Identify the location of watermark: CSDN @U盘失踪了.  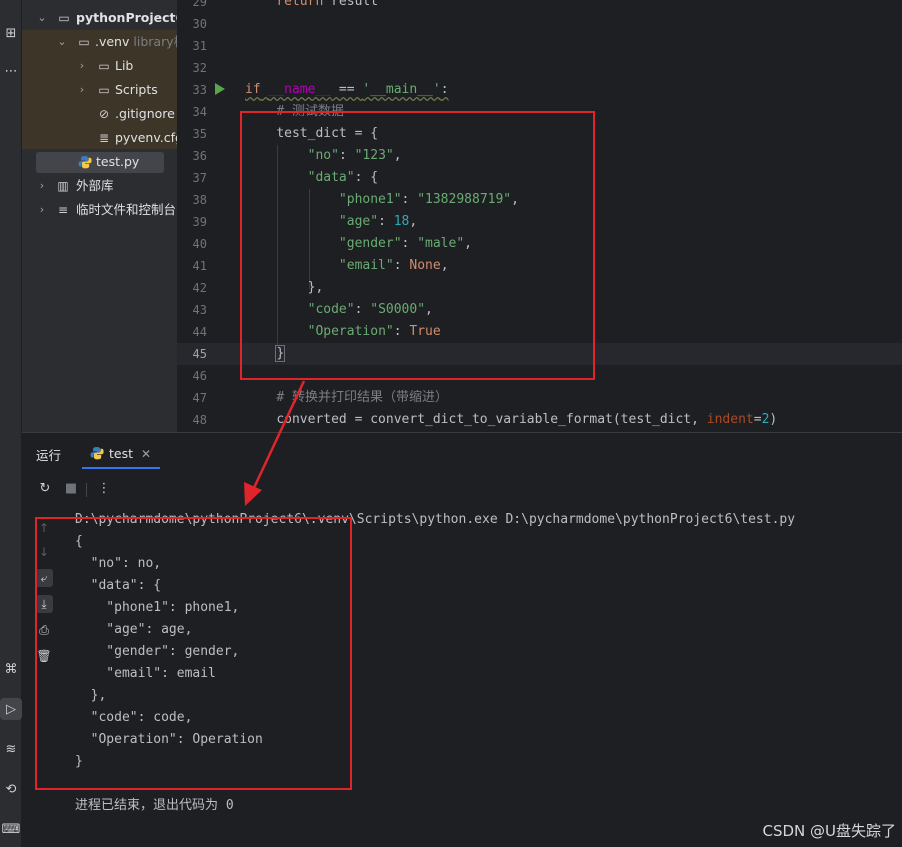
(829, 831).